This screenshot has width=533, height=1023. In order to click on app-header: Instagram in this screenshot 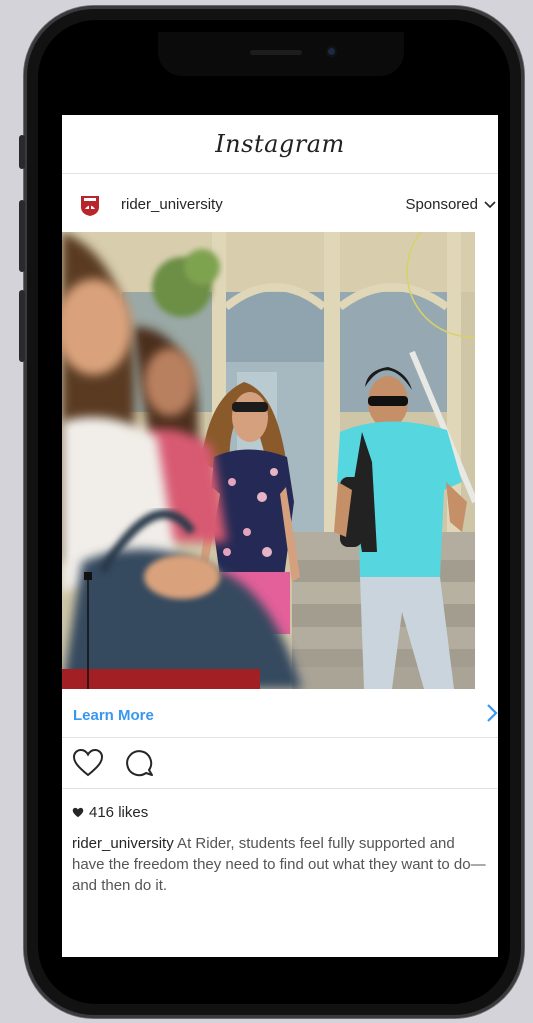, I will do `click(280, 144)`.